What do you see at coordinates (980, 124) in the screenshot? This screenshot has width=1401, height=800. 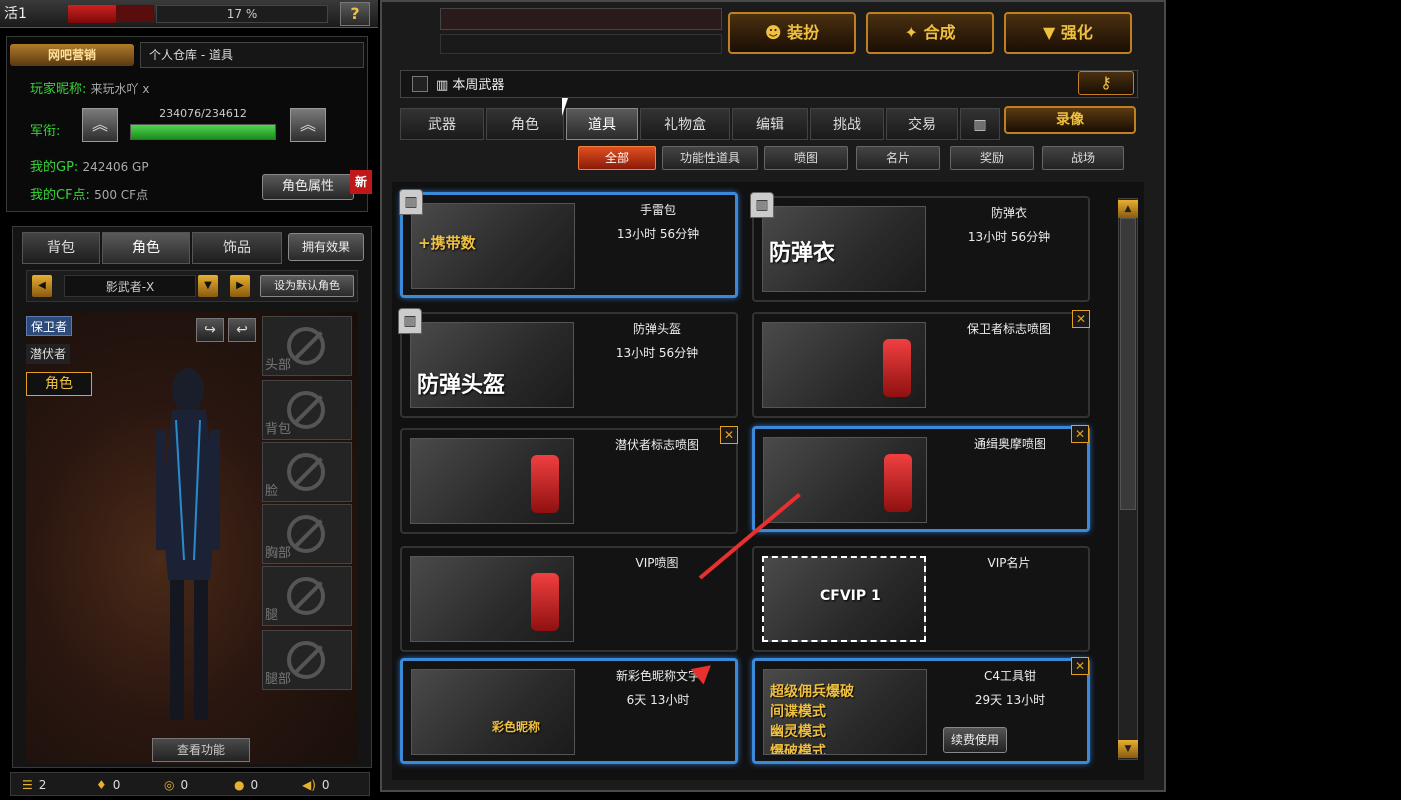 I see `tab-shop: ▥` at bounding box center [980, 124].